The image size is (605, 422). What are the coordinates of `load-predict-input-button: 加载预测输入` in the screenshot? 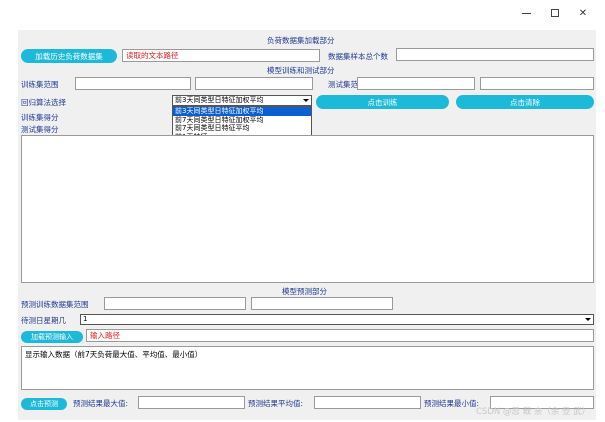 It's located at (52, 337).